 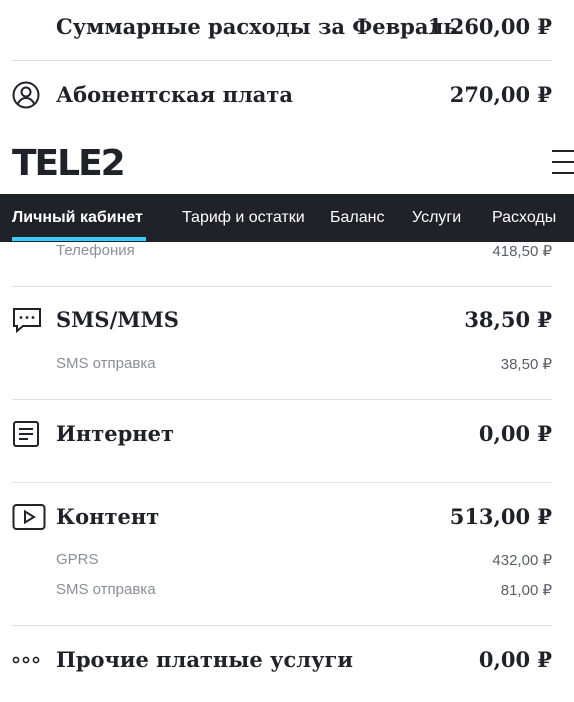 What do you see at coordinates (69, 164) in the screenshot?
I see `tele2-logo: TELE2` at bounding box center [69, 164].